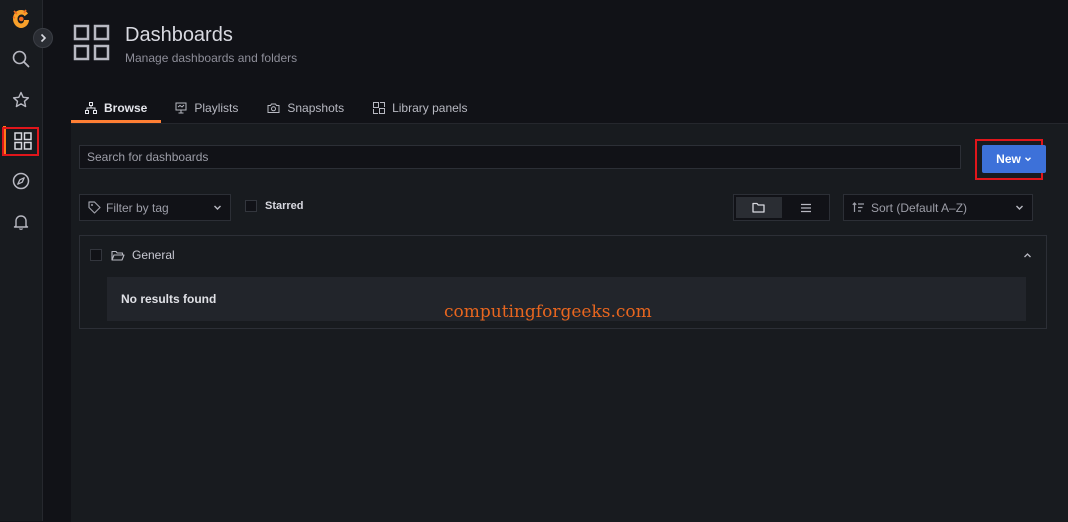 The height and width of the screenshot is (522, 1068). What do you see at coordinates (126, 108) in the screenshot?
I see `tab-label: Browse` at bounding box center [126, 108].